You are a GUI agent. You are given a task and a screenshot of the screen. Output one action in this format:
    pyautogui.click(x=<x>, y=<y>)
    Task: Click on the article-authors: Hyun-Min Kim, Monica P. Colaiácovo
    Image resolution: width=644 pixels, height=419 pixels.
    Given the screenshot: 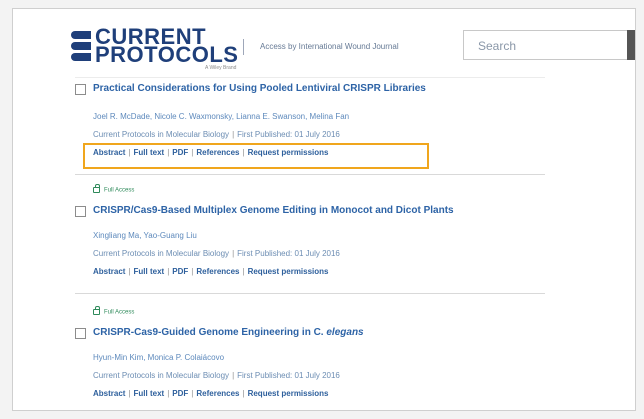 What is the action you would take?
    pyautogui.click(x=158, y=357)
    